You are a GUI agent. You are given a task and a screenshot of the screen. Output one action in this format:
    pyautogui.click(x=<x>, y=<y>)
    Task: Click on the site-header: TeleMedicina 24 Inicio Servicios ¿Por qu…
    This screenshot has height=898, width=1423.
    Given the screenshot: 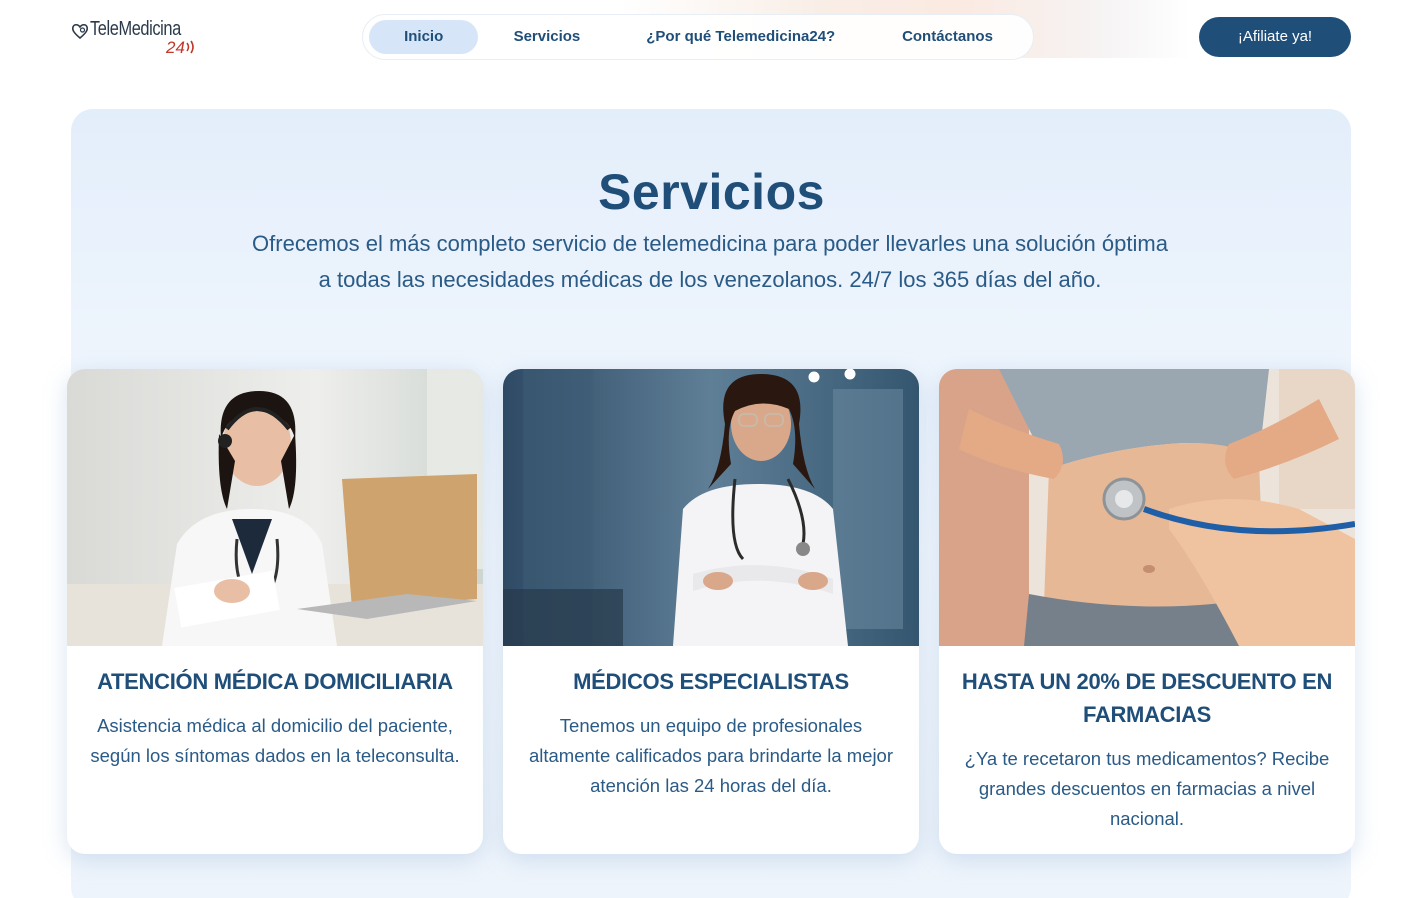 What is the action you would take?
    pyautogui.click(x=711, y=36)
    